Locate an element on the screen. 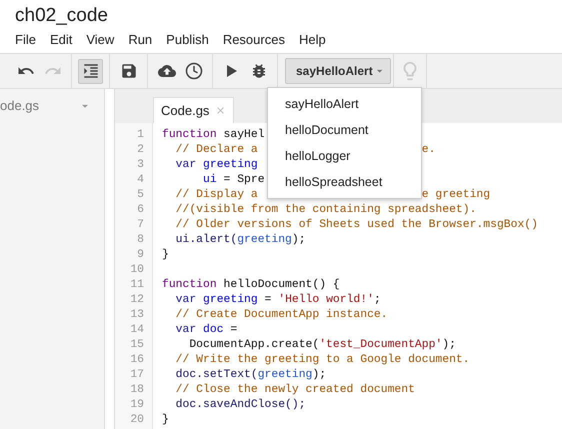  line-number: 14 is located at coordinates (137, 330).